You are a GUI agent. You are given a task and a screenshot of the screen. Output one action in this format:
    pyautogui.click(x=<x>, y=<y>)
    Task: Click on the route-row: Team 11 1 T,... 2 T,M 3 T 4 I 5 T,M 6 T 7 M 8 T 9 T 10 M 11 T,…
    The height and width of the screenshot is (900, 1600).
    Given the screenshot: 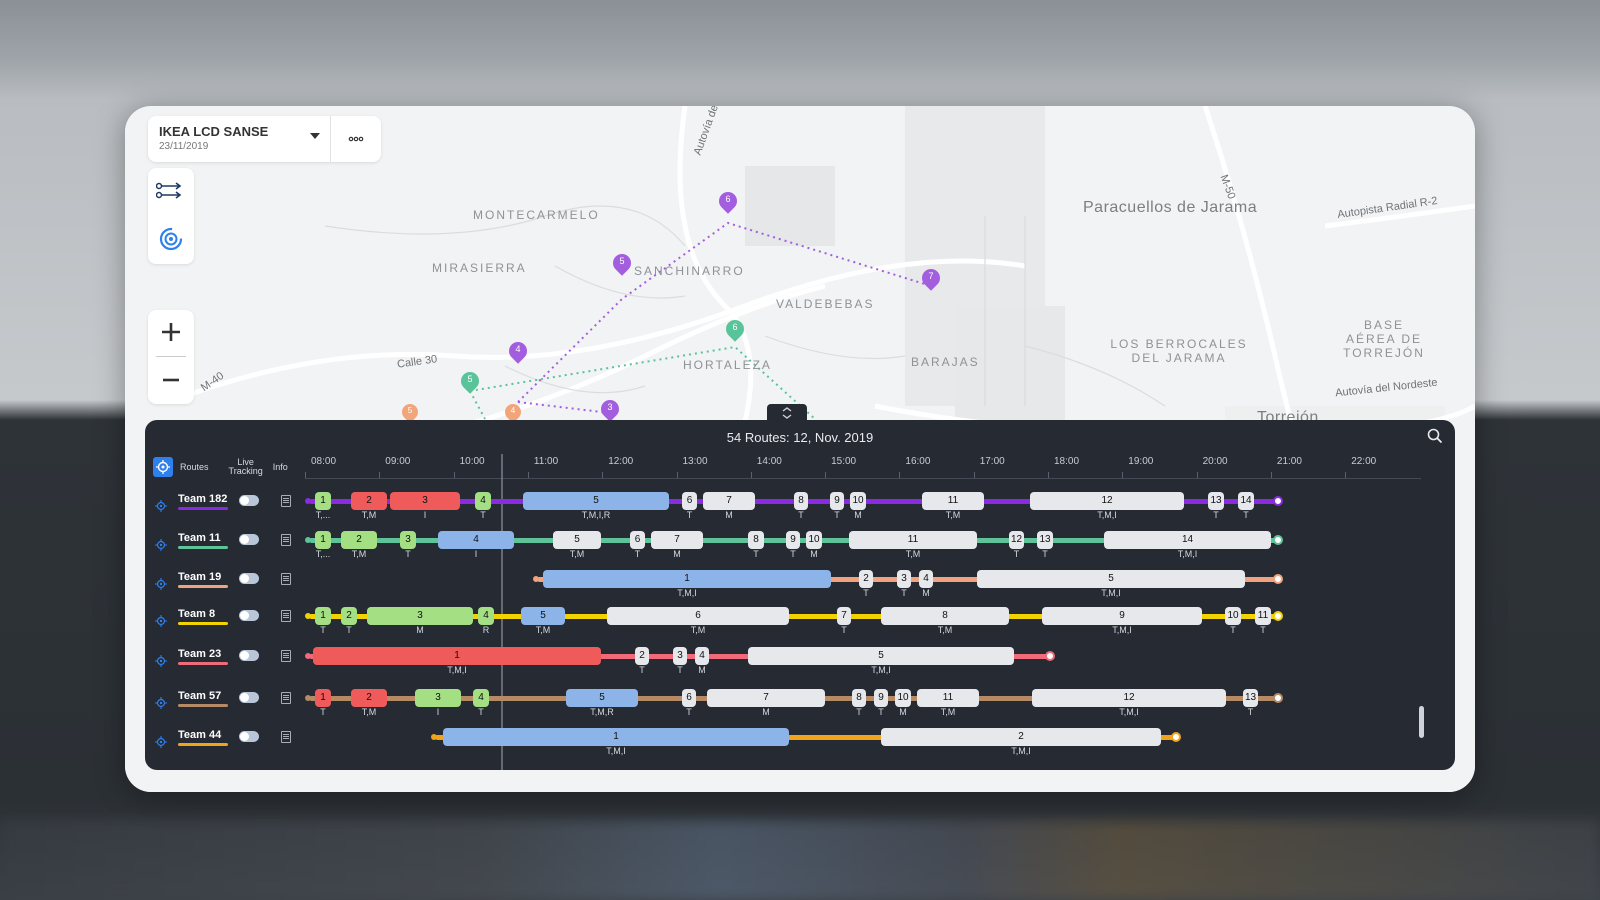 What is the action you would take?
    pyautogui.click(x=800, y=546)
    